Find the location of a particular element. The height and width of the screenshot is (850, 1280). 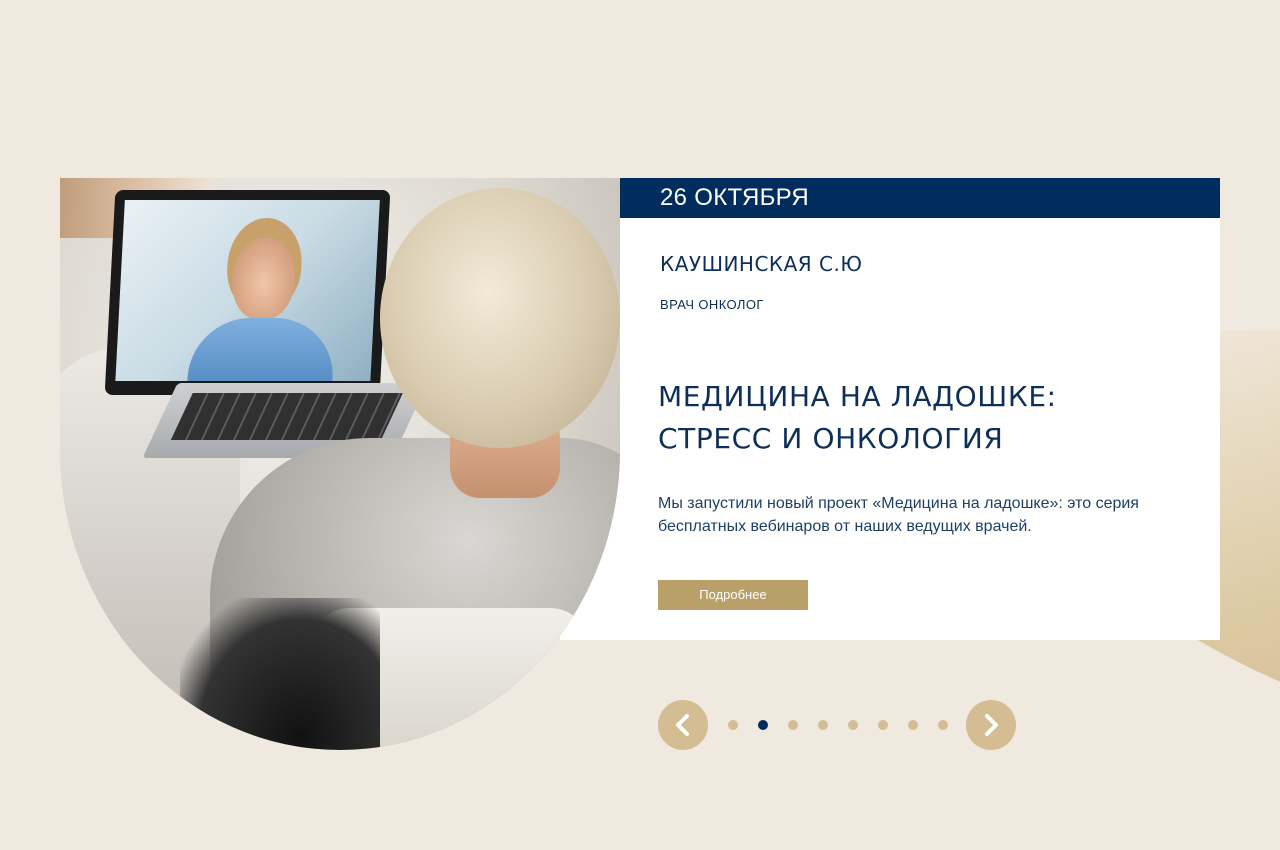

carousel-next-button is located at coordinates (991, 725).